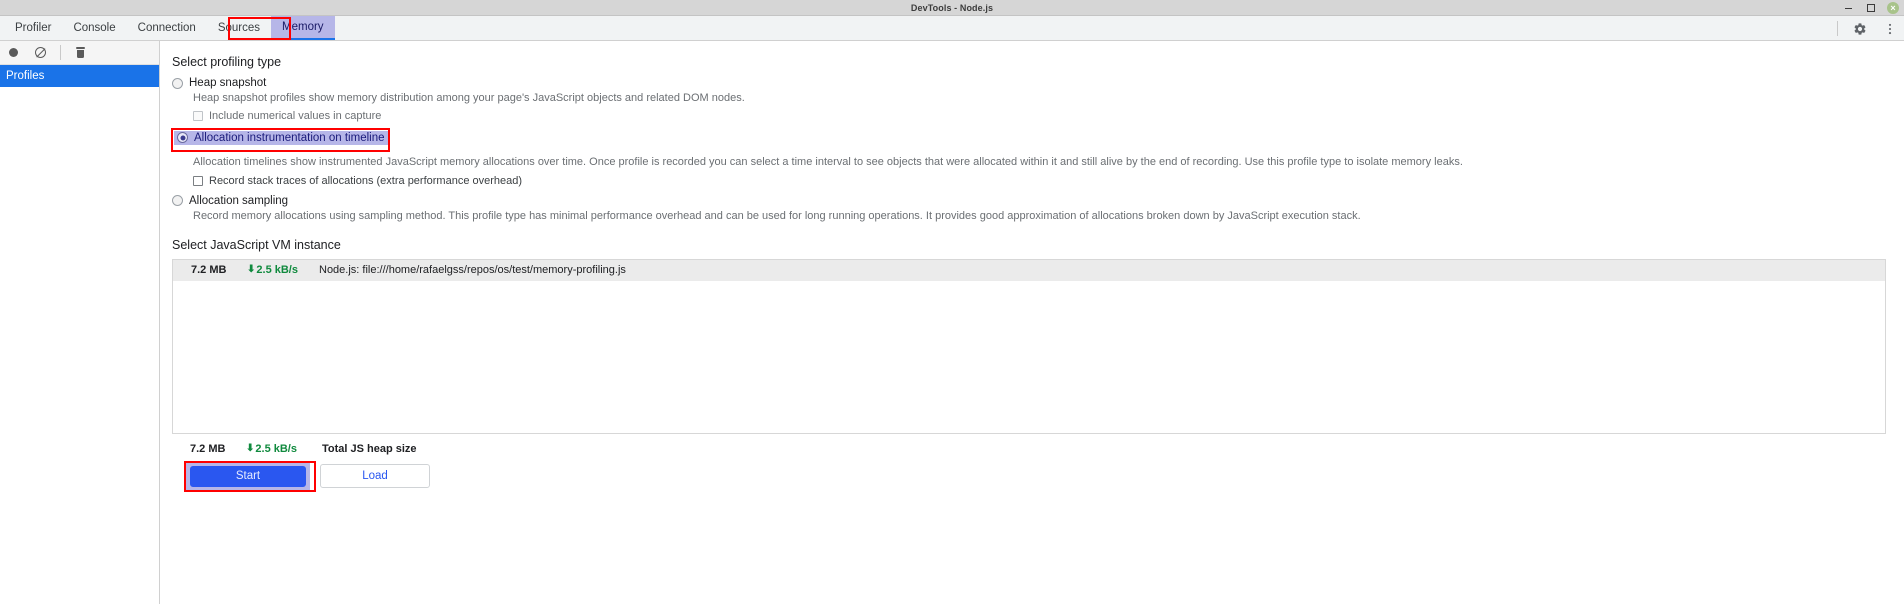 The image size is (1904, 604). Describe the element at coordinates (276, 448) in the screenshot. I see `total-alloc-rate-value: 2.5 kB/s` at that location.